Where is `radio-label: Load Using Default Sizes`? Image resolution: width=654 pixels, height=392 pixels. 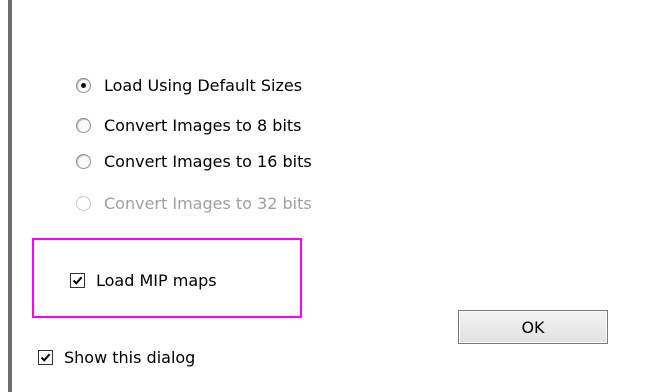
radio-label: Load Using Default Sizes is located at coordinates (203, 85).